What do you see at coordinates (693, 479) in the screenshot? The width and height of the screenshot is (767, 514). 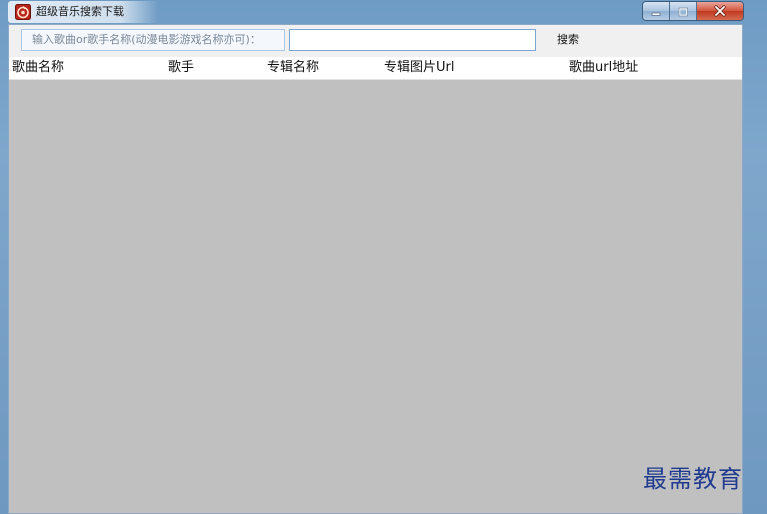 I see `watermark-text: 最需教育` at bounding box center [693, 479].